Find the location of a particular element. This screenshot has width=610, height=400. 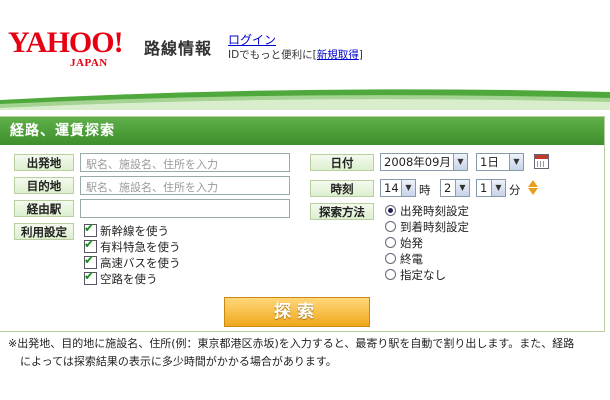

minute-ones-select: 1 ▼ is located at coordinates (491, 188).